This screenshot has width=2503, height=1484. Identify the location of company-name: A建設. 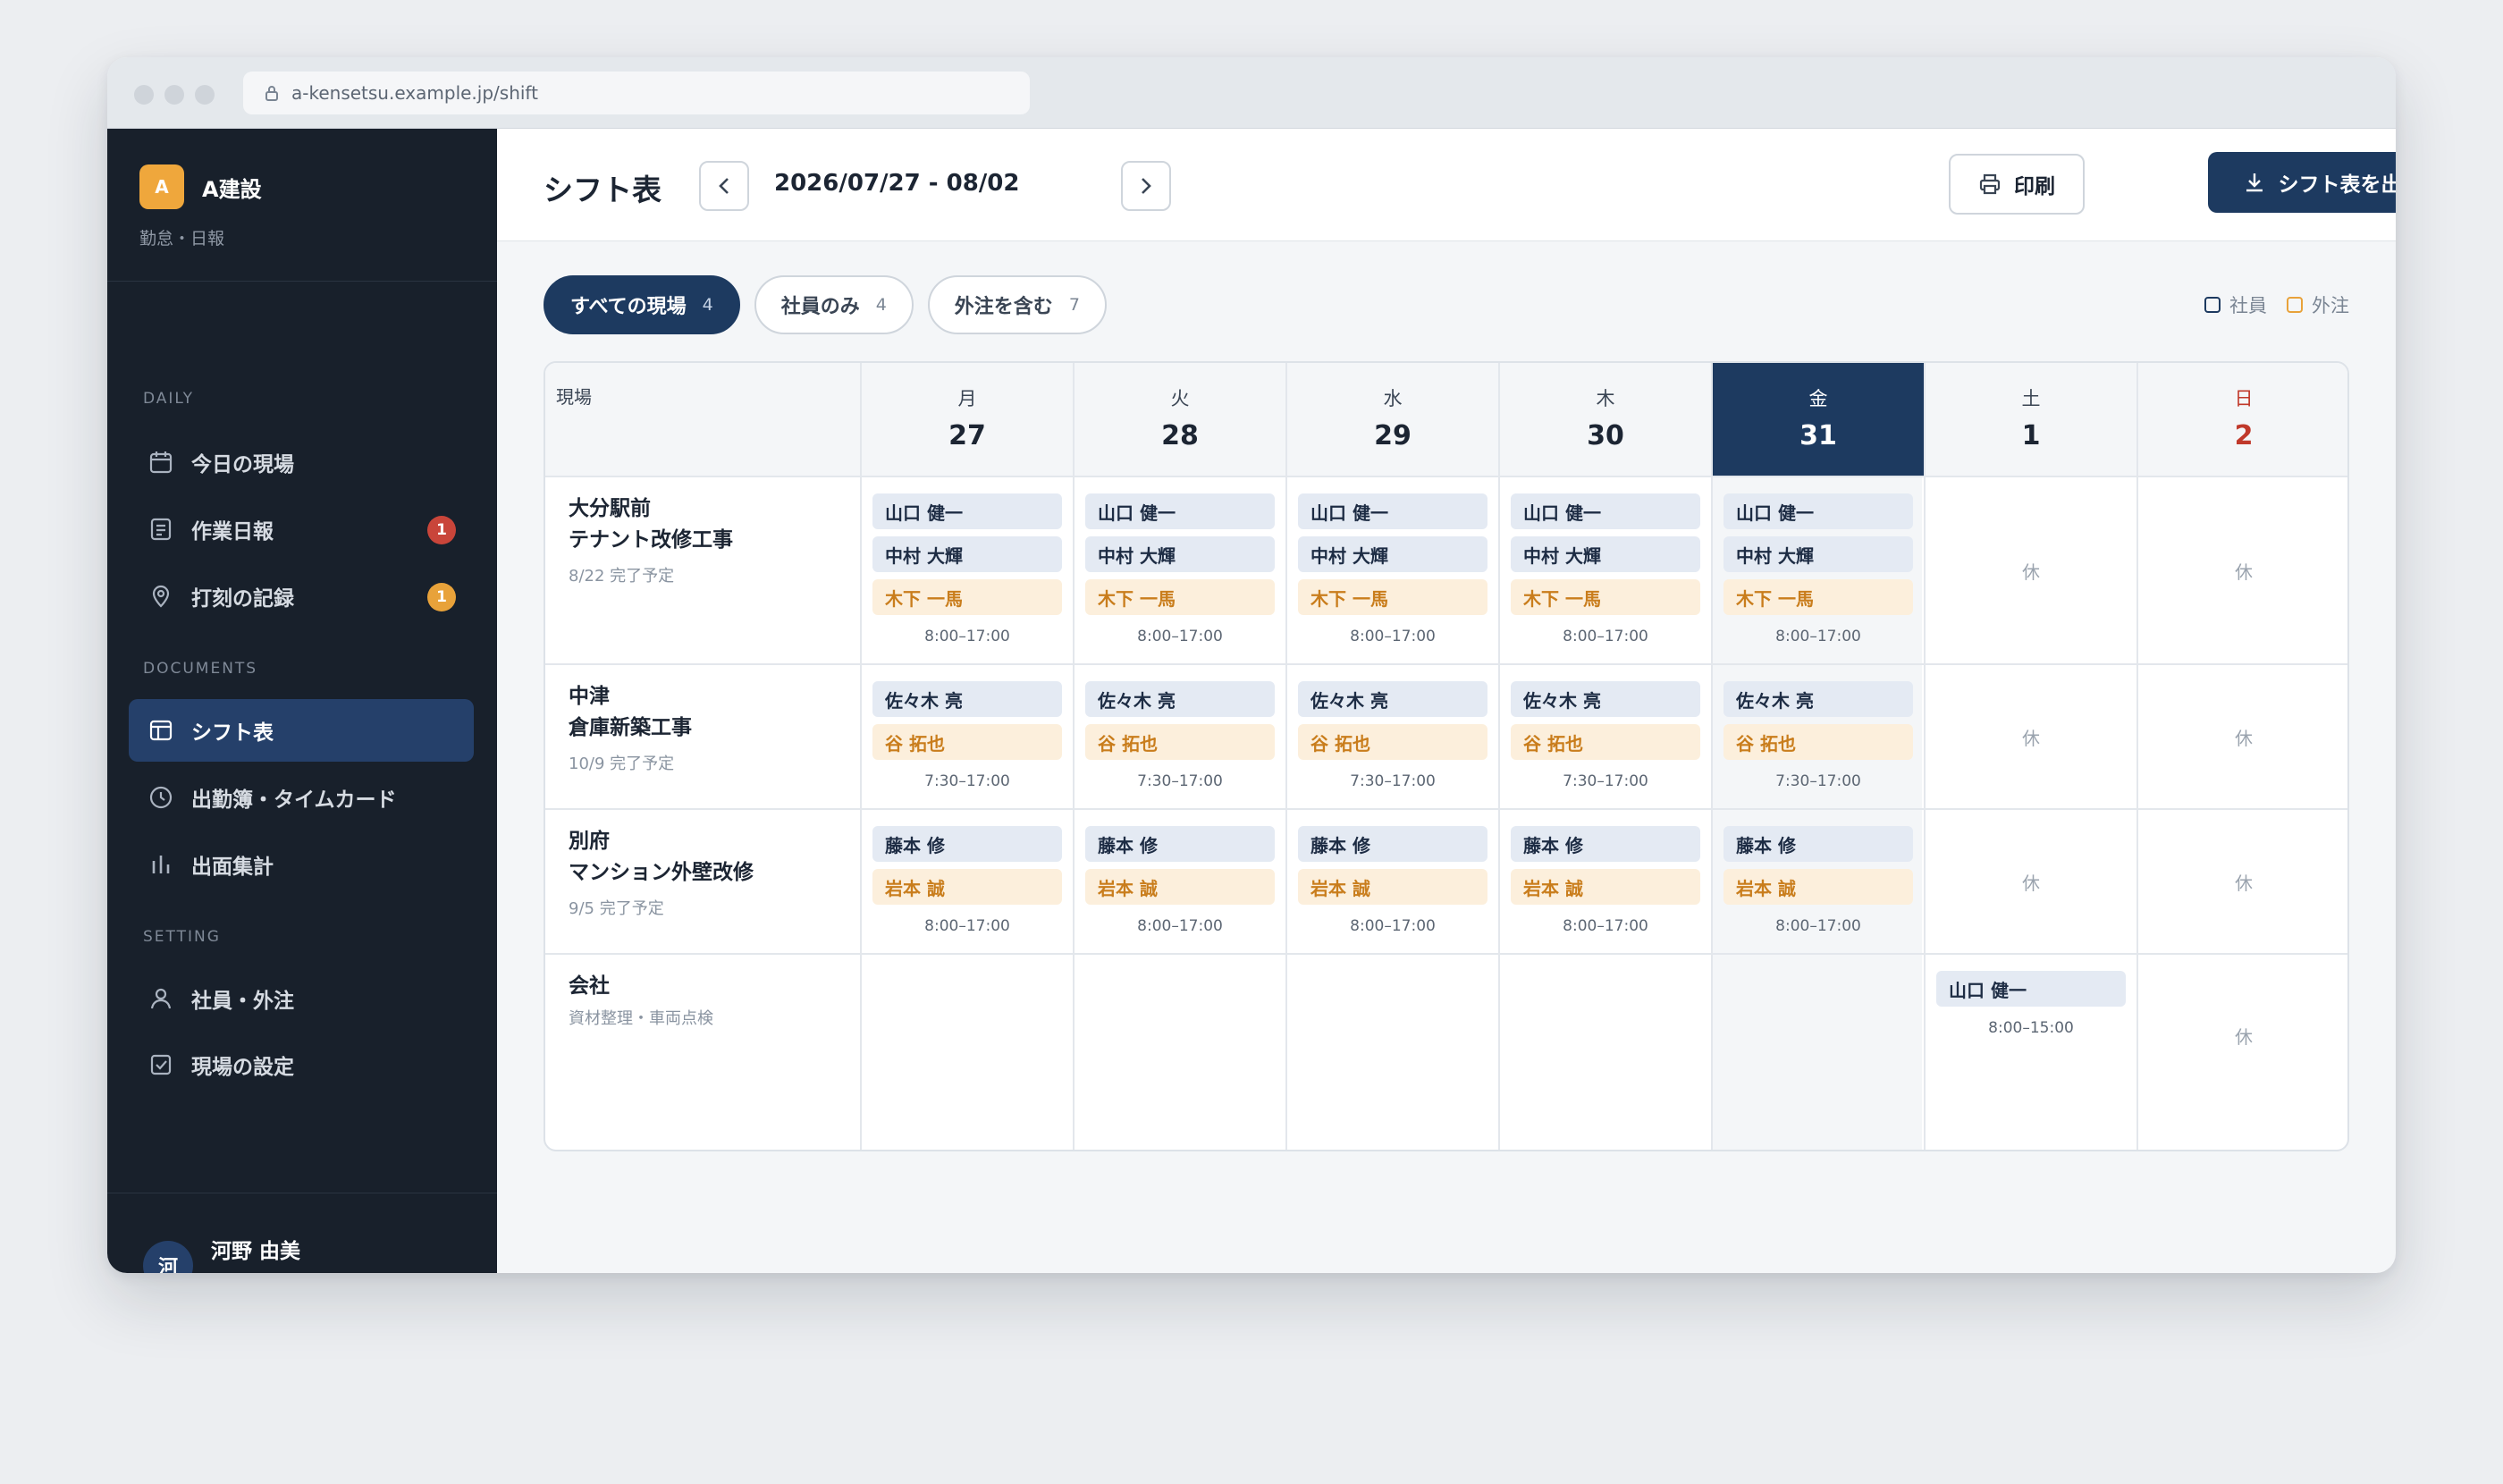
(232, 189).